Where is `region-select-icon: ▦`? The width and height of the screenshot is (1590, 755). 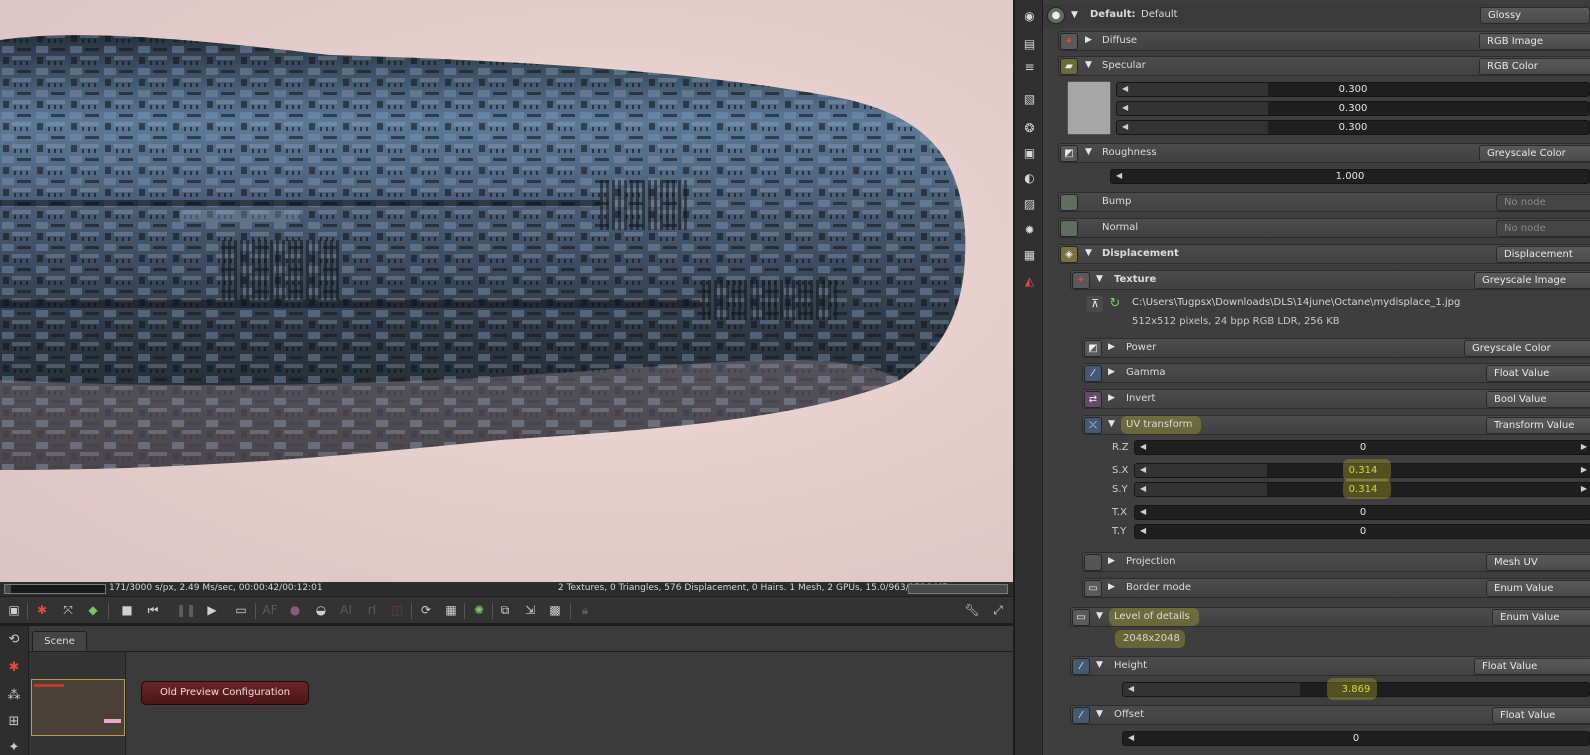 region-select-icon: ▦ is located at coordinates (451, 610).